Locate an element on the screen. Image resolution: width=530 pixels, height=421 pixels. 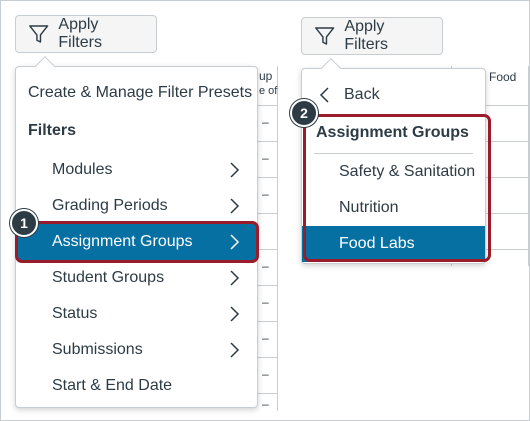
menu-item-label: Modules is located at coordinates (82, 169).